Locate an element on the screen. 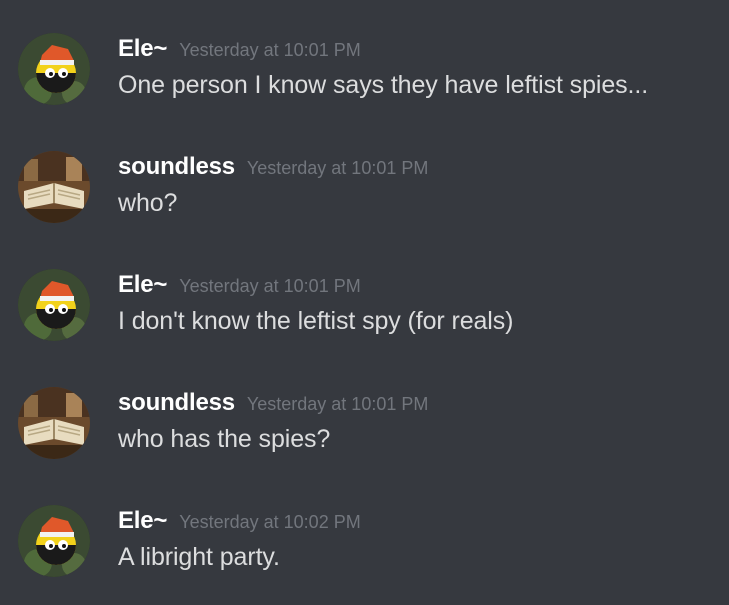  message-timestamp: Yesterday at 10:02 PM is located at coordinates (270, 522).